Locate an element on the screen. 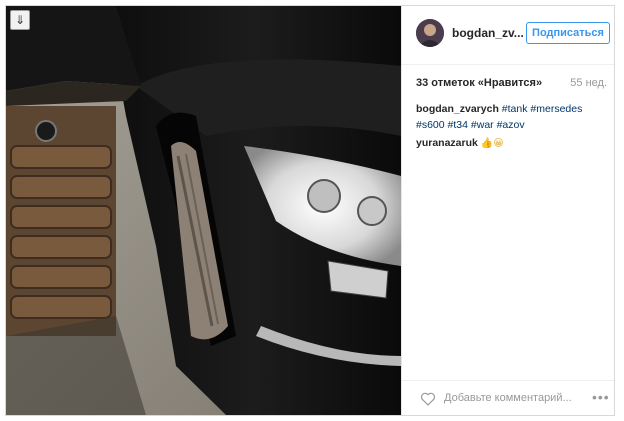  post-footer: ••• is located at coordinates (508, 397).